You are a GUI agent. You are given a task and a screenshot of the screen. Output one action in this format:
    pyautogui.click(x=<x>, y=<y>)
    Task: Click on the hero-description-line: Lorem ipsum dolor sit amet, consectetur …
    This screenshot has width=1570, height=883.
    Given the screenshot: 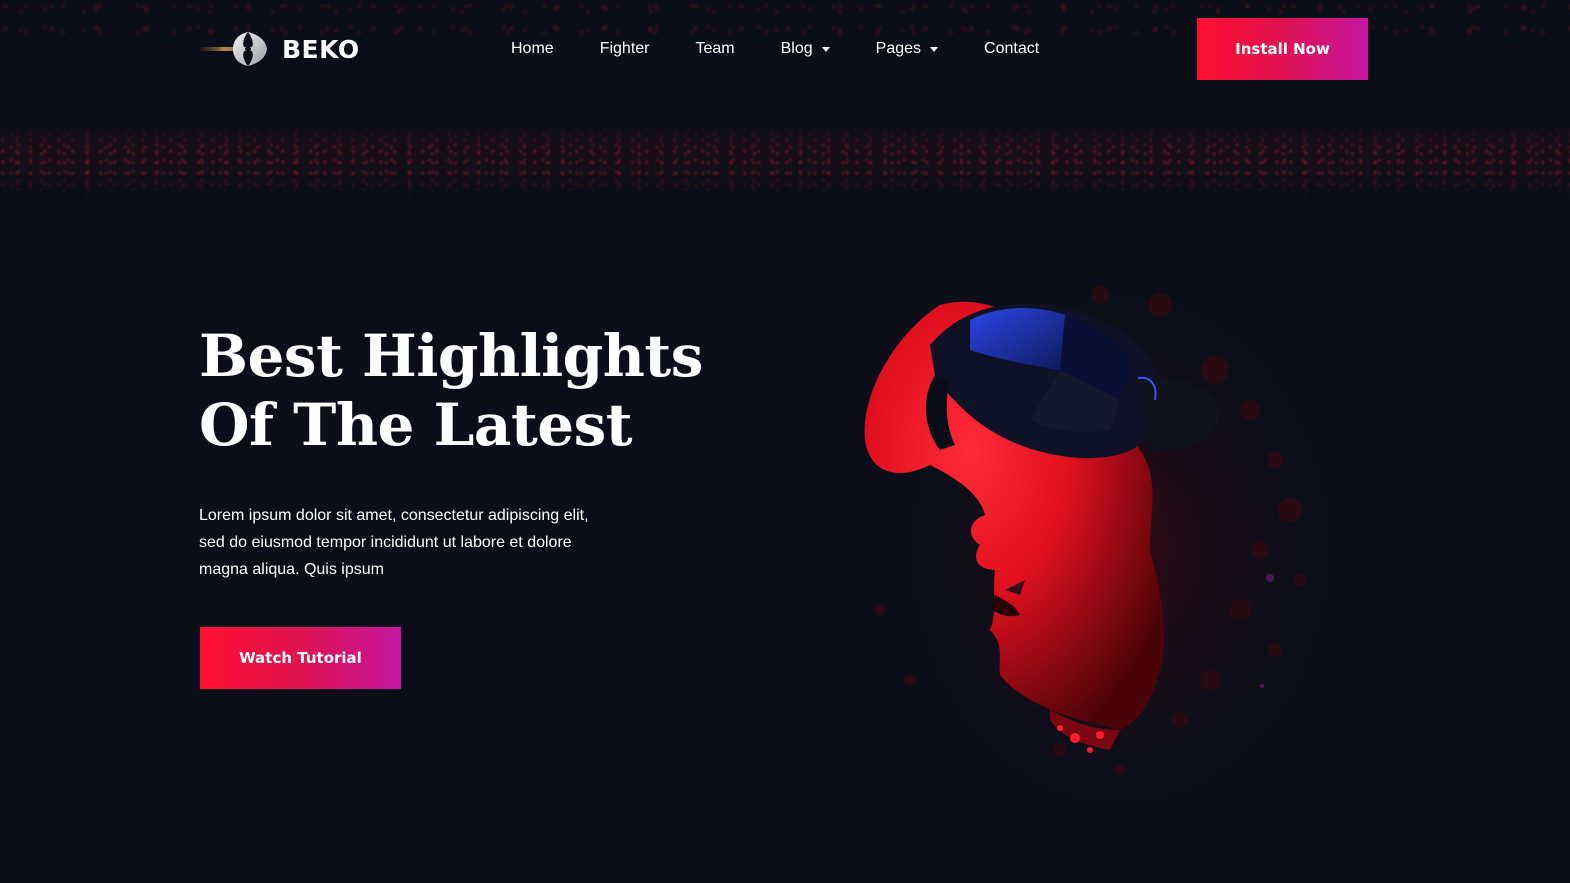 What is the action you would take?
    pyautogui.click(x=394, y=515)
    